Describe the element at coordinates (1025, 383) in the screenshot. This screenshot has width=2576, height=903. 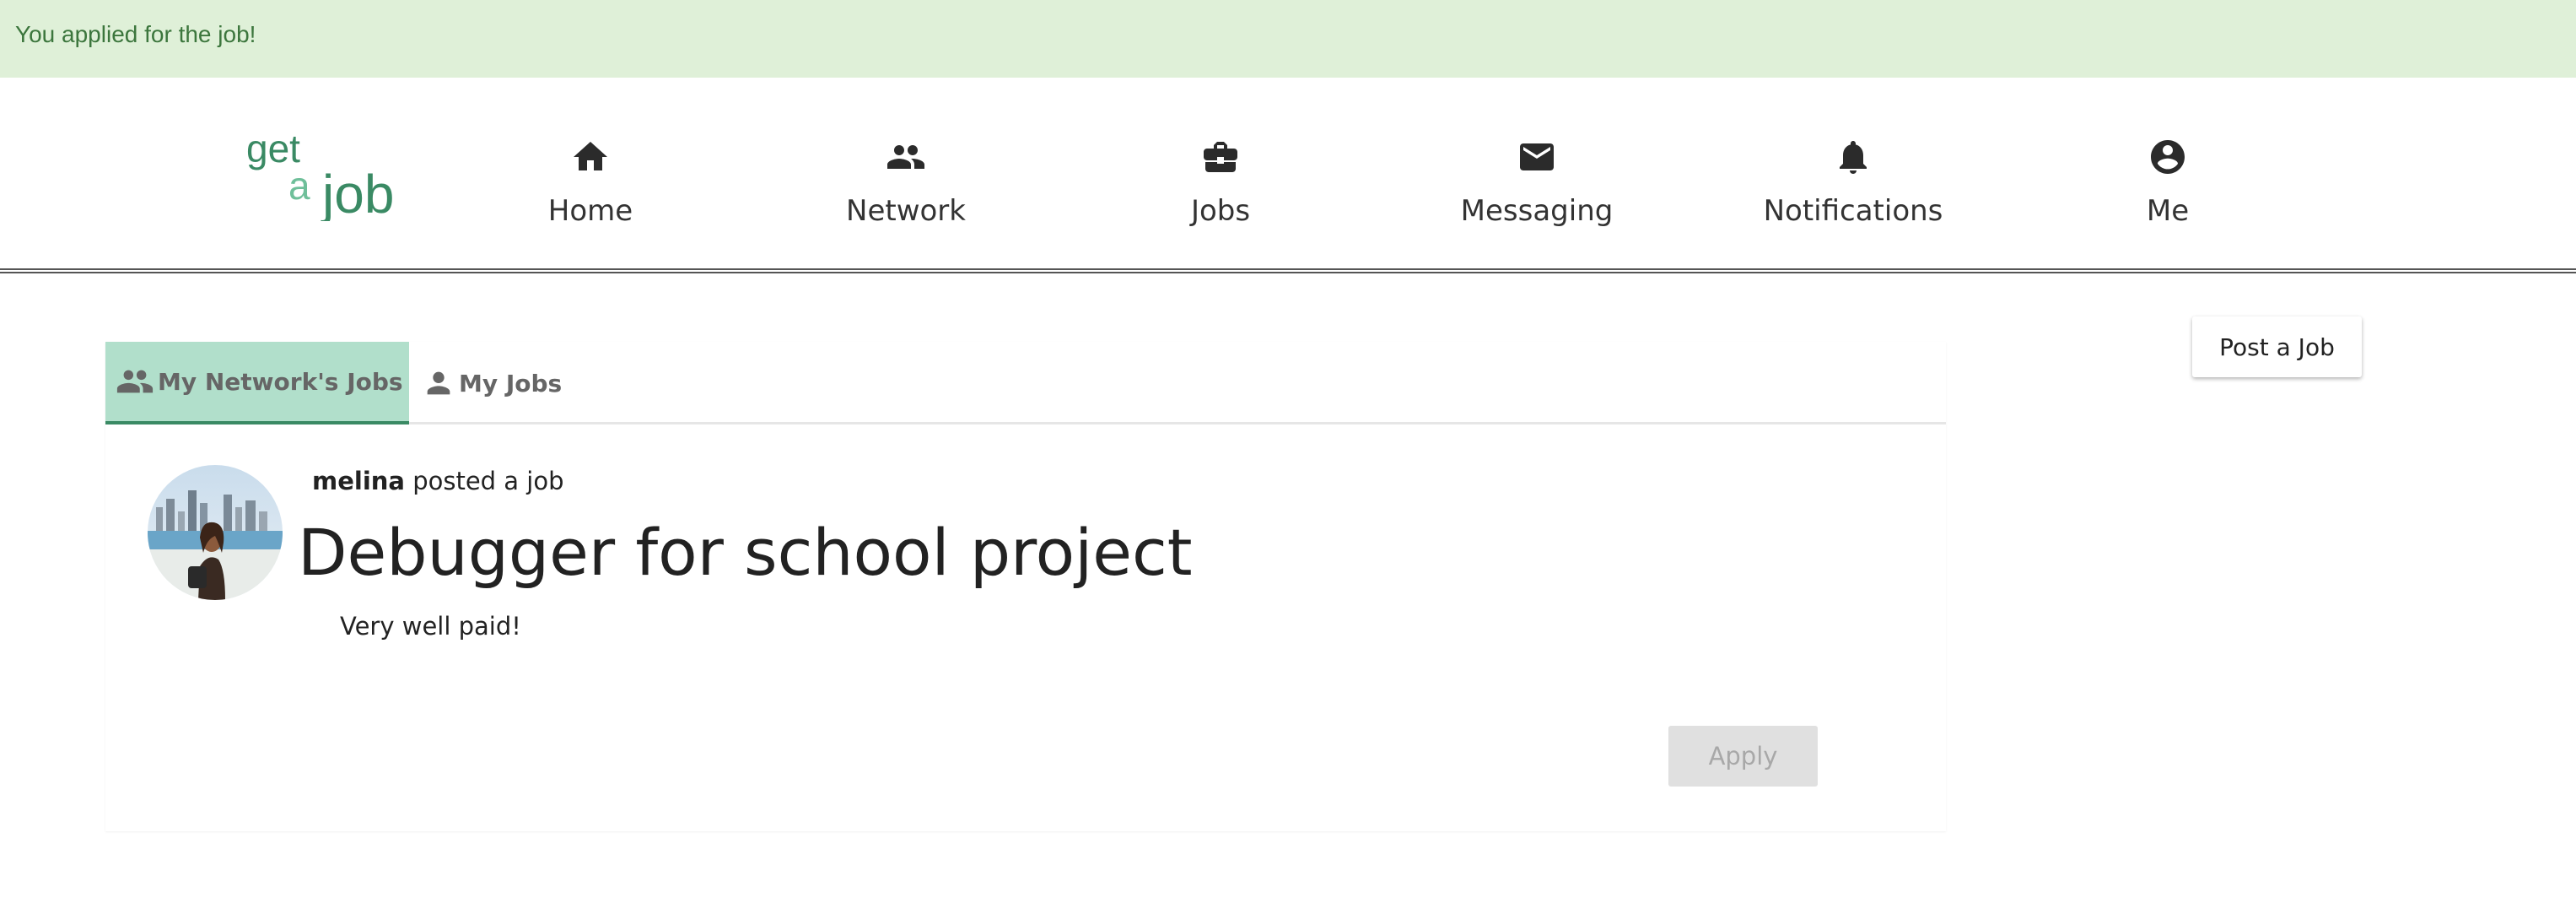
I see `jobs-tabs: My Network's Jobs My Jobs` at that location.